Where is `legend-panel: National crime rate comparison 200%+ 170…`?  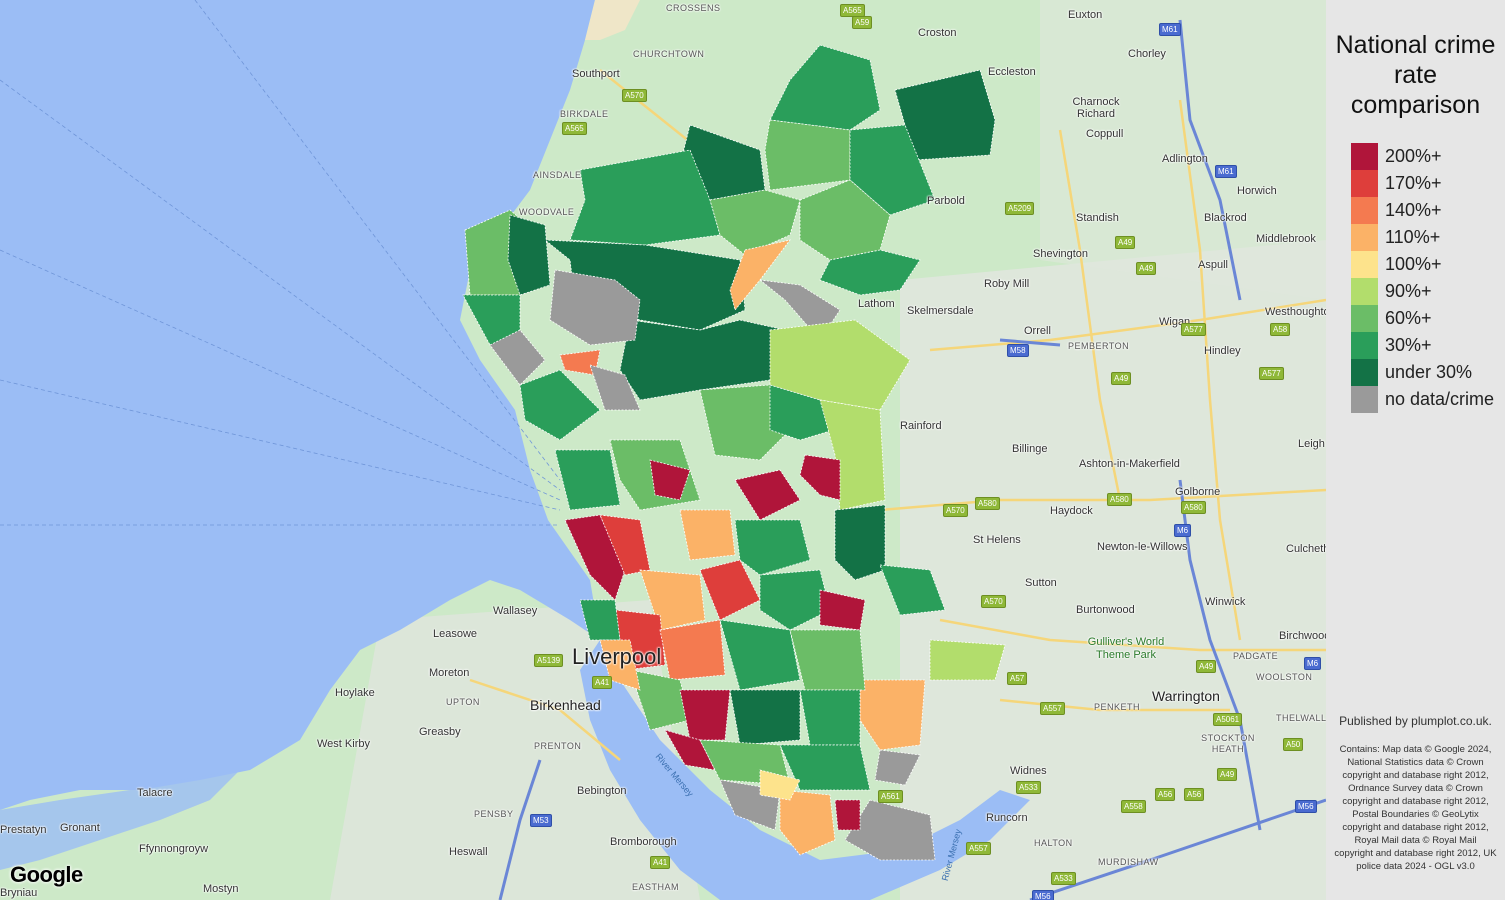
legend-panel: National crime rate comparison 200%+ 170… is located at coordinates (1415, 450).